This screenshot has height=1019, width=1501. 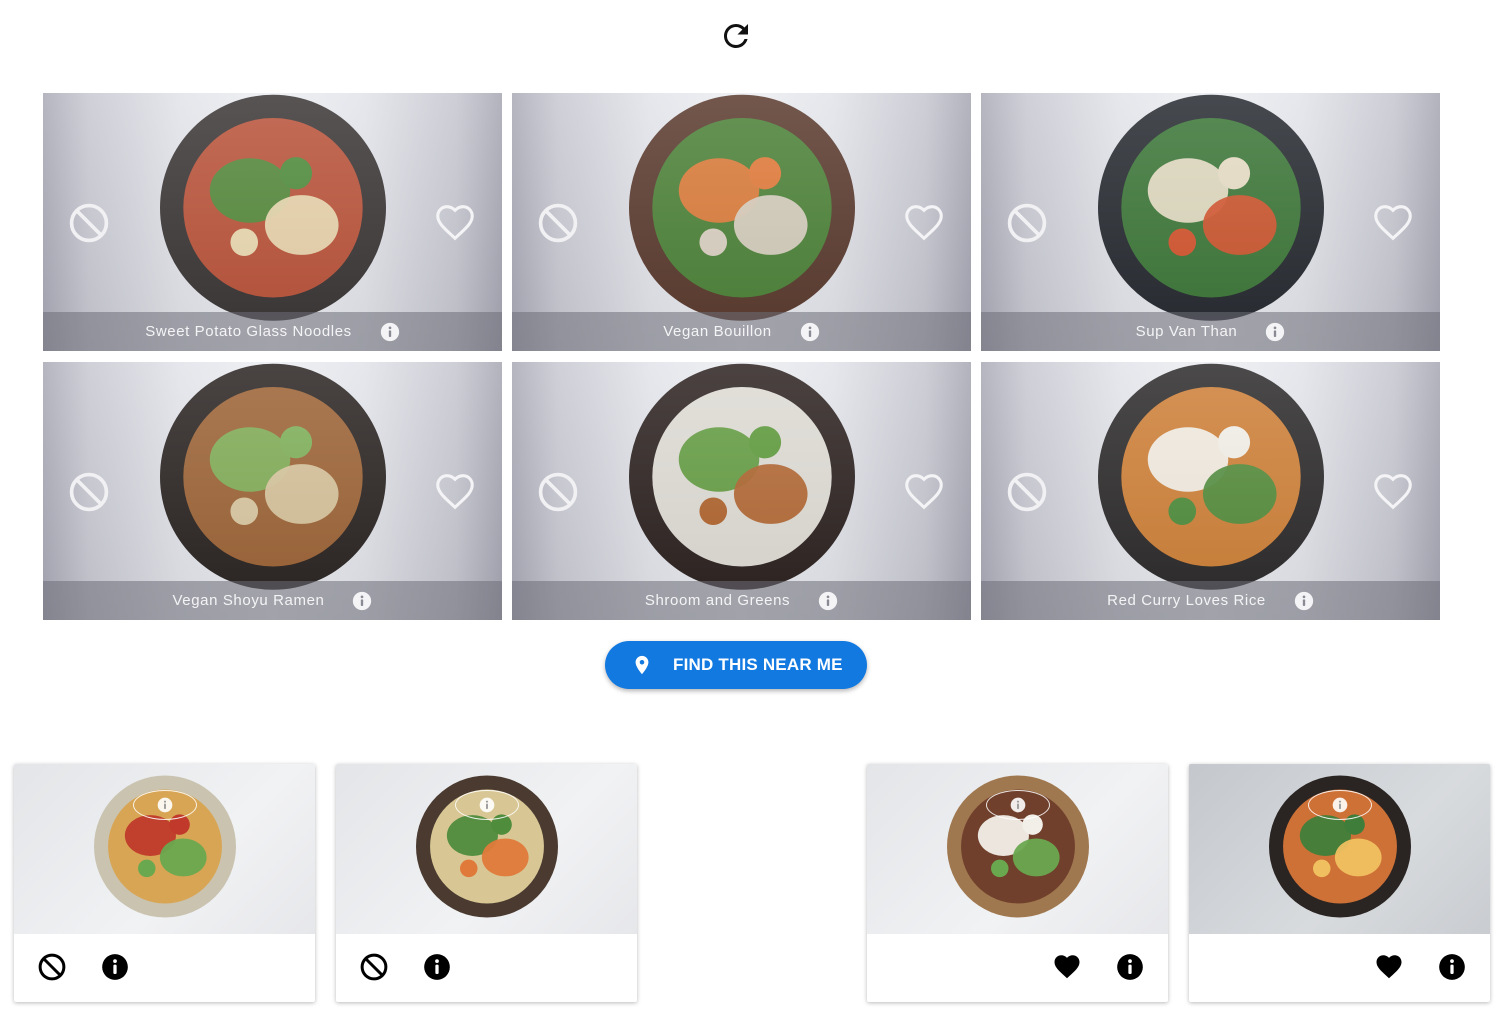 What do you see at coordinates (1210, 491) in the screenshot?
I see `dish-tile: Red Curry Loves Rice` at bounding box center [1210, 491].